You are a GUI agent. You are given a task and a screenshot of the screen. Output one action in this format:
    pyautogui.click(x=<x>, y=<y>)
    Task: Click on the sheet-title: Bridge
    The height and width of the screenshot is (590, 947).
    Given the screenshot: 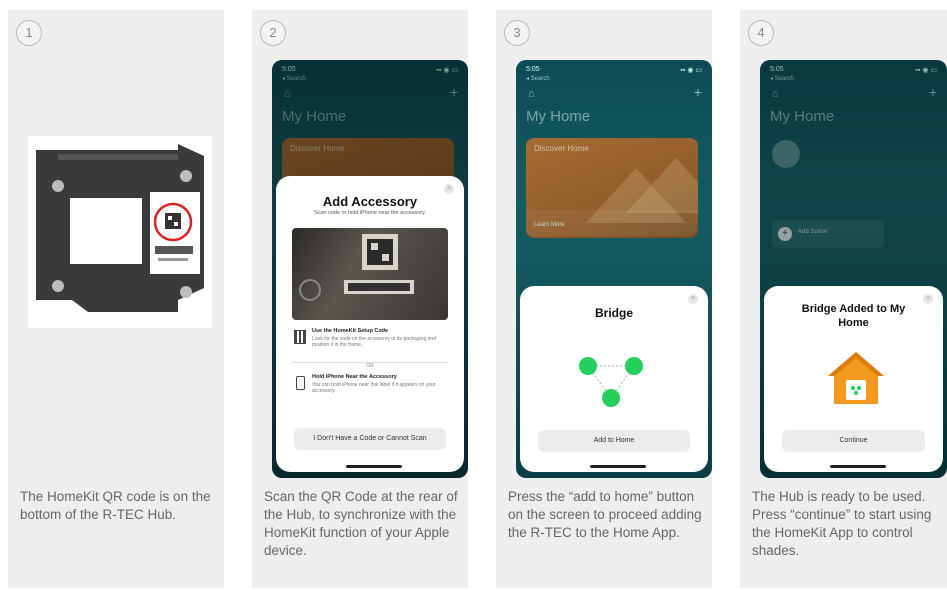 What is the action you would take?
    pyautogui.click(x=613, y=313)
    